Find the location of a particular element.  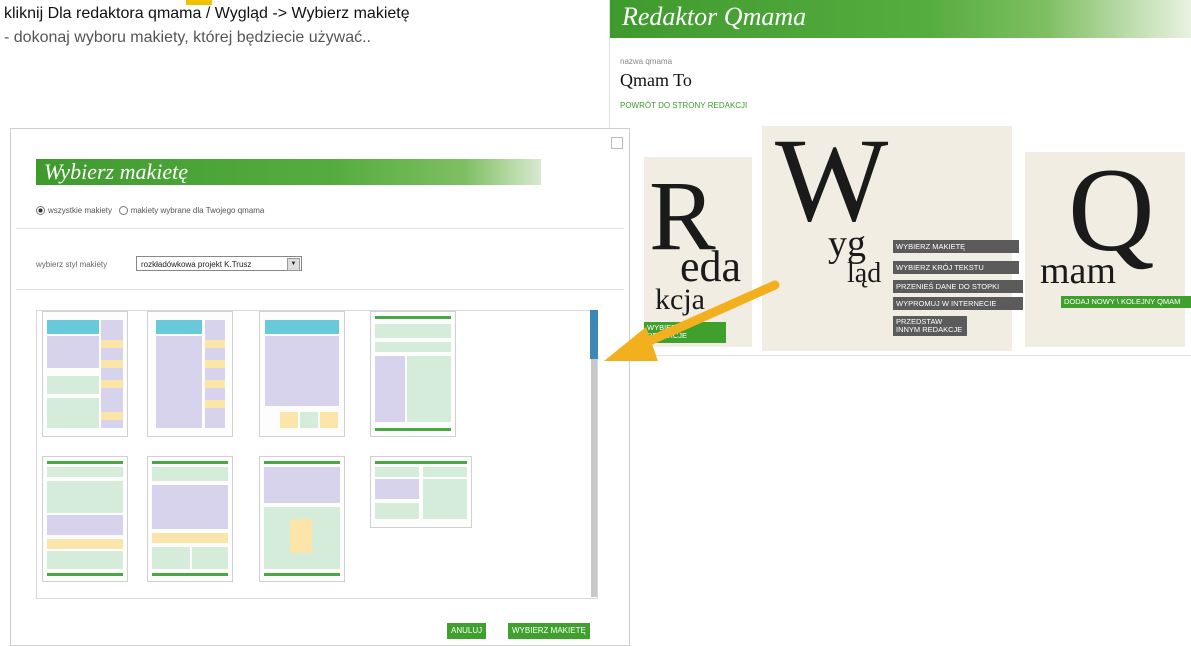

pointer-arrow-icon is located at coordinates (692, 320).